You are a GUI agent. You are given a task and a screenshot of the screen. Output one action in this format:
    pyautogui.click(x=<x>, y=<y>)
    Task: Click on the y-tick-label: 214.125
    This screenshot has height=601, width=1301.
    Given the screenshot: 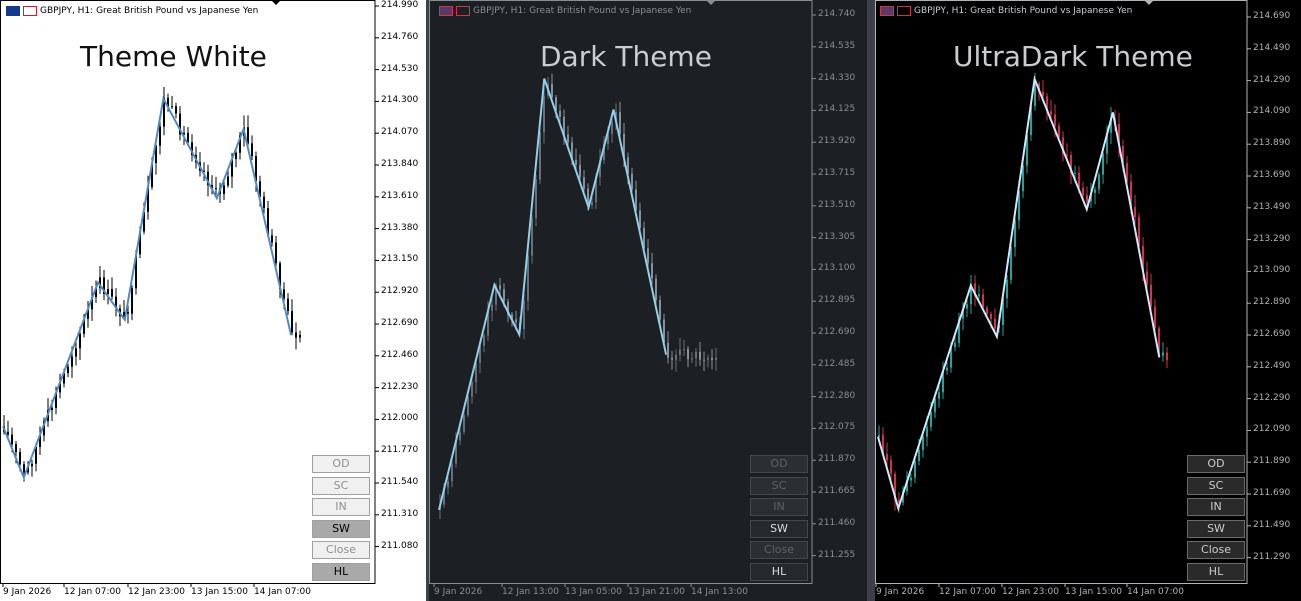 What is the action you would take?
    pyautogui.click(x=837, y=109)
    